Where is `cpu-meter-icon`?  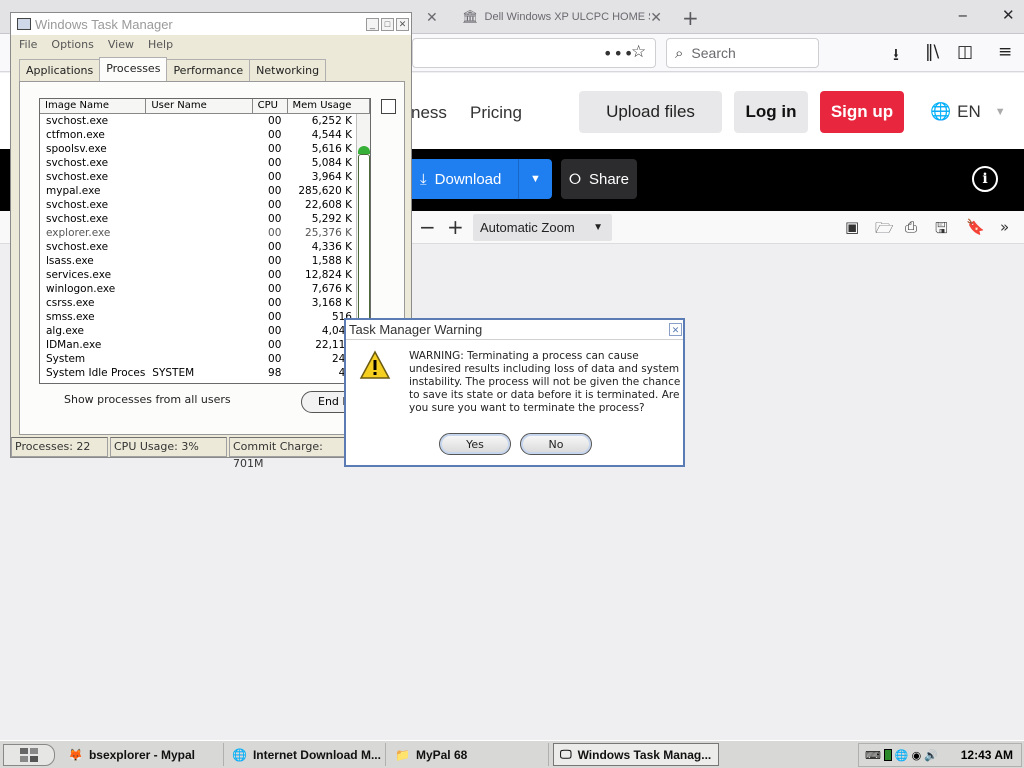 cpu-meter-icon is located at coordinates (887, 755).